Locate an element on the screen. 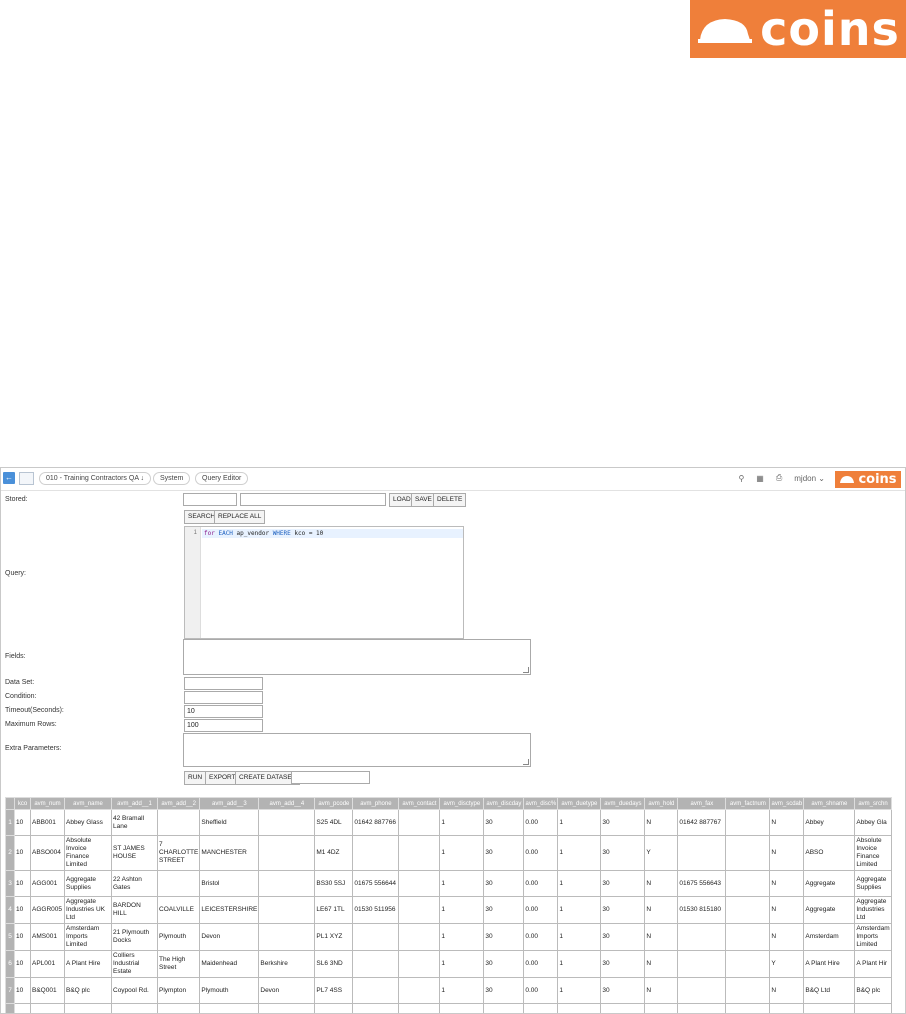  delete-button: DELETE is located at coordinates (450, 500).